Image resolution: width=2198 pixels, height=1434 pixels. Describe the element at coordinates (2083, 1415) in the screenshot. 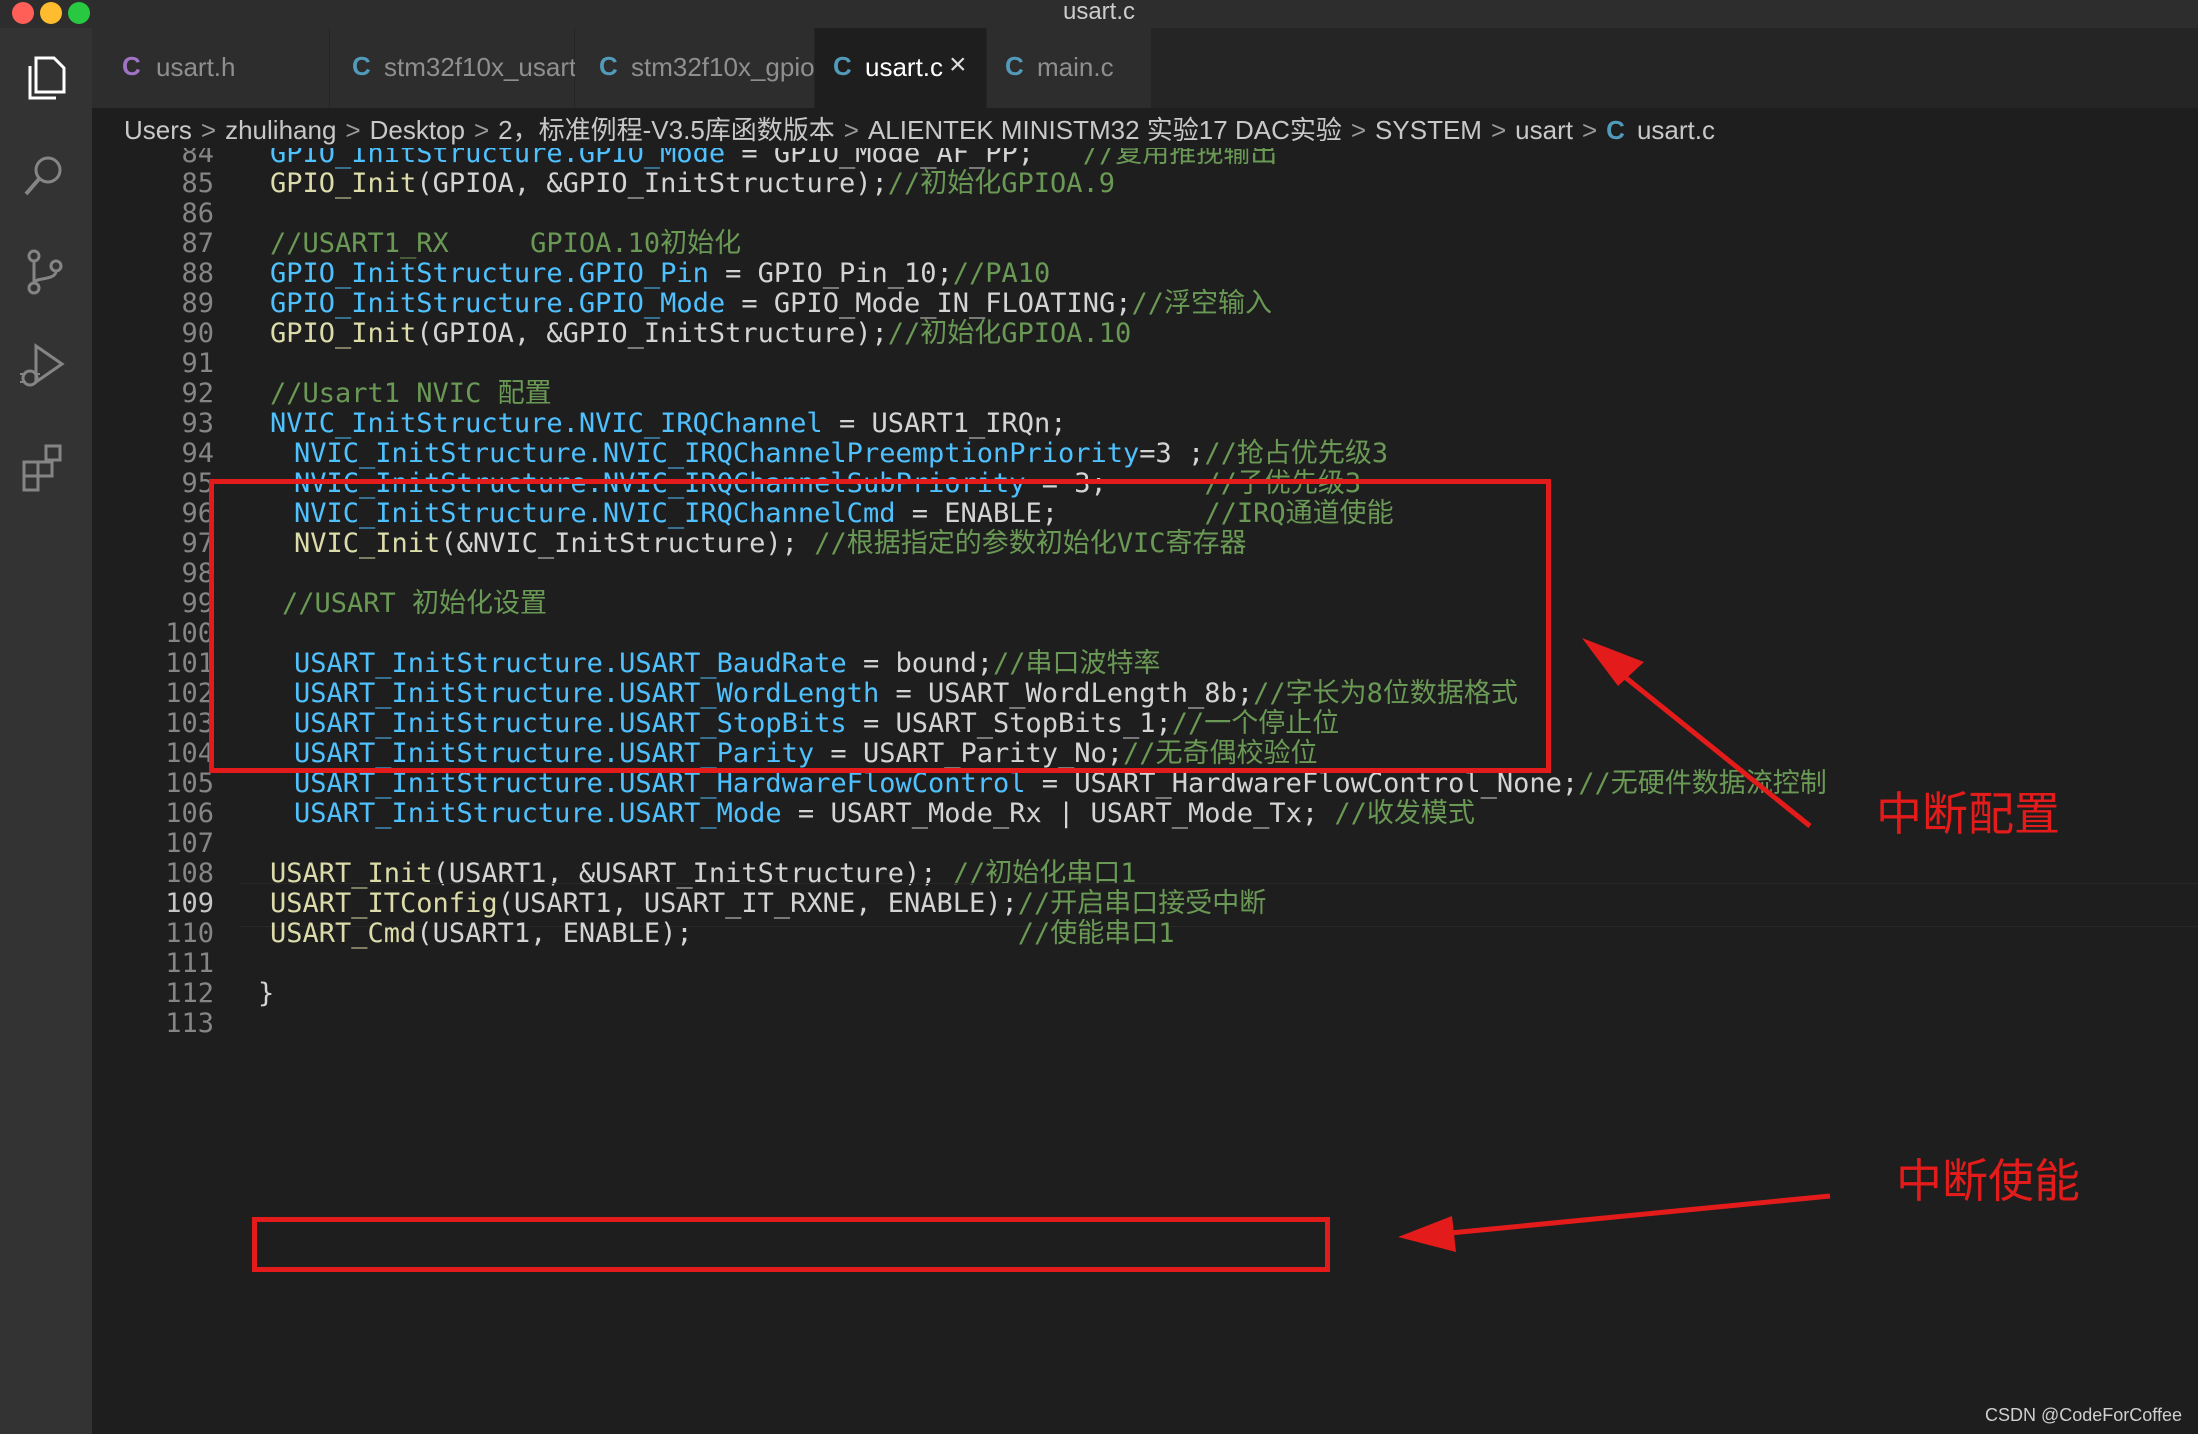

I see `watermark: CSDN @CodeForCoffee` at that location.